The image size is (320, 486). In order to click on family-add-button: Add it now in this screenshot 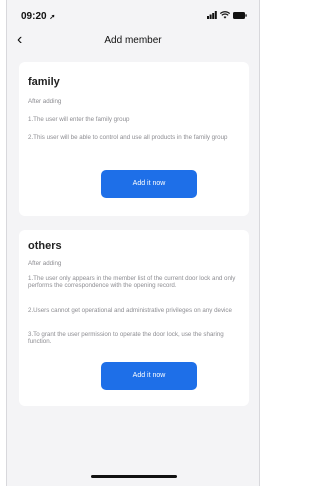, I will do `click(149, 184)`.